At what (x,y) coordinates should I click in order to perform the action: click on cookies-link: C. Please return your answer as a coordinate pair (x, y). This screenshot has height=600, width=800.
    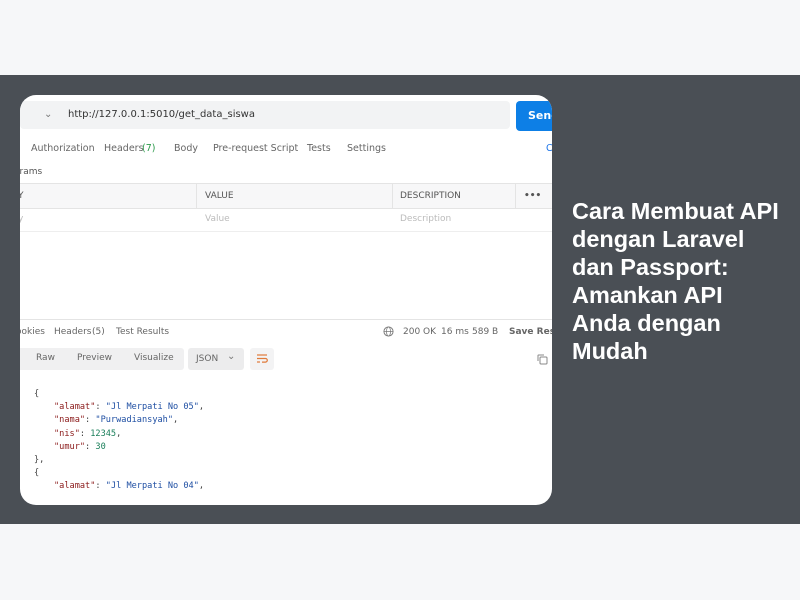
    Looking at the image, I should click on (549, 148).